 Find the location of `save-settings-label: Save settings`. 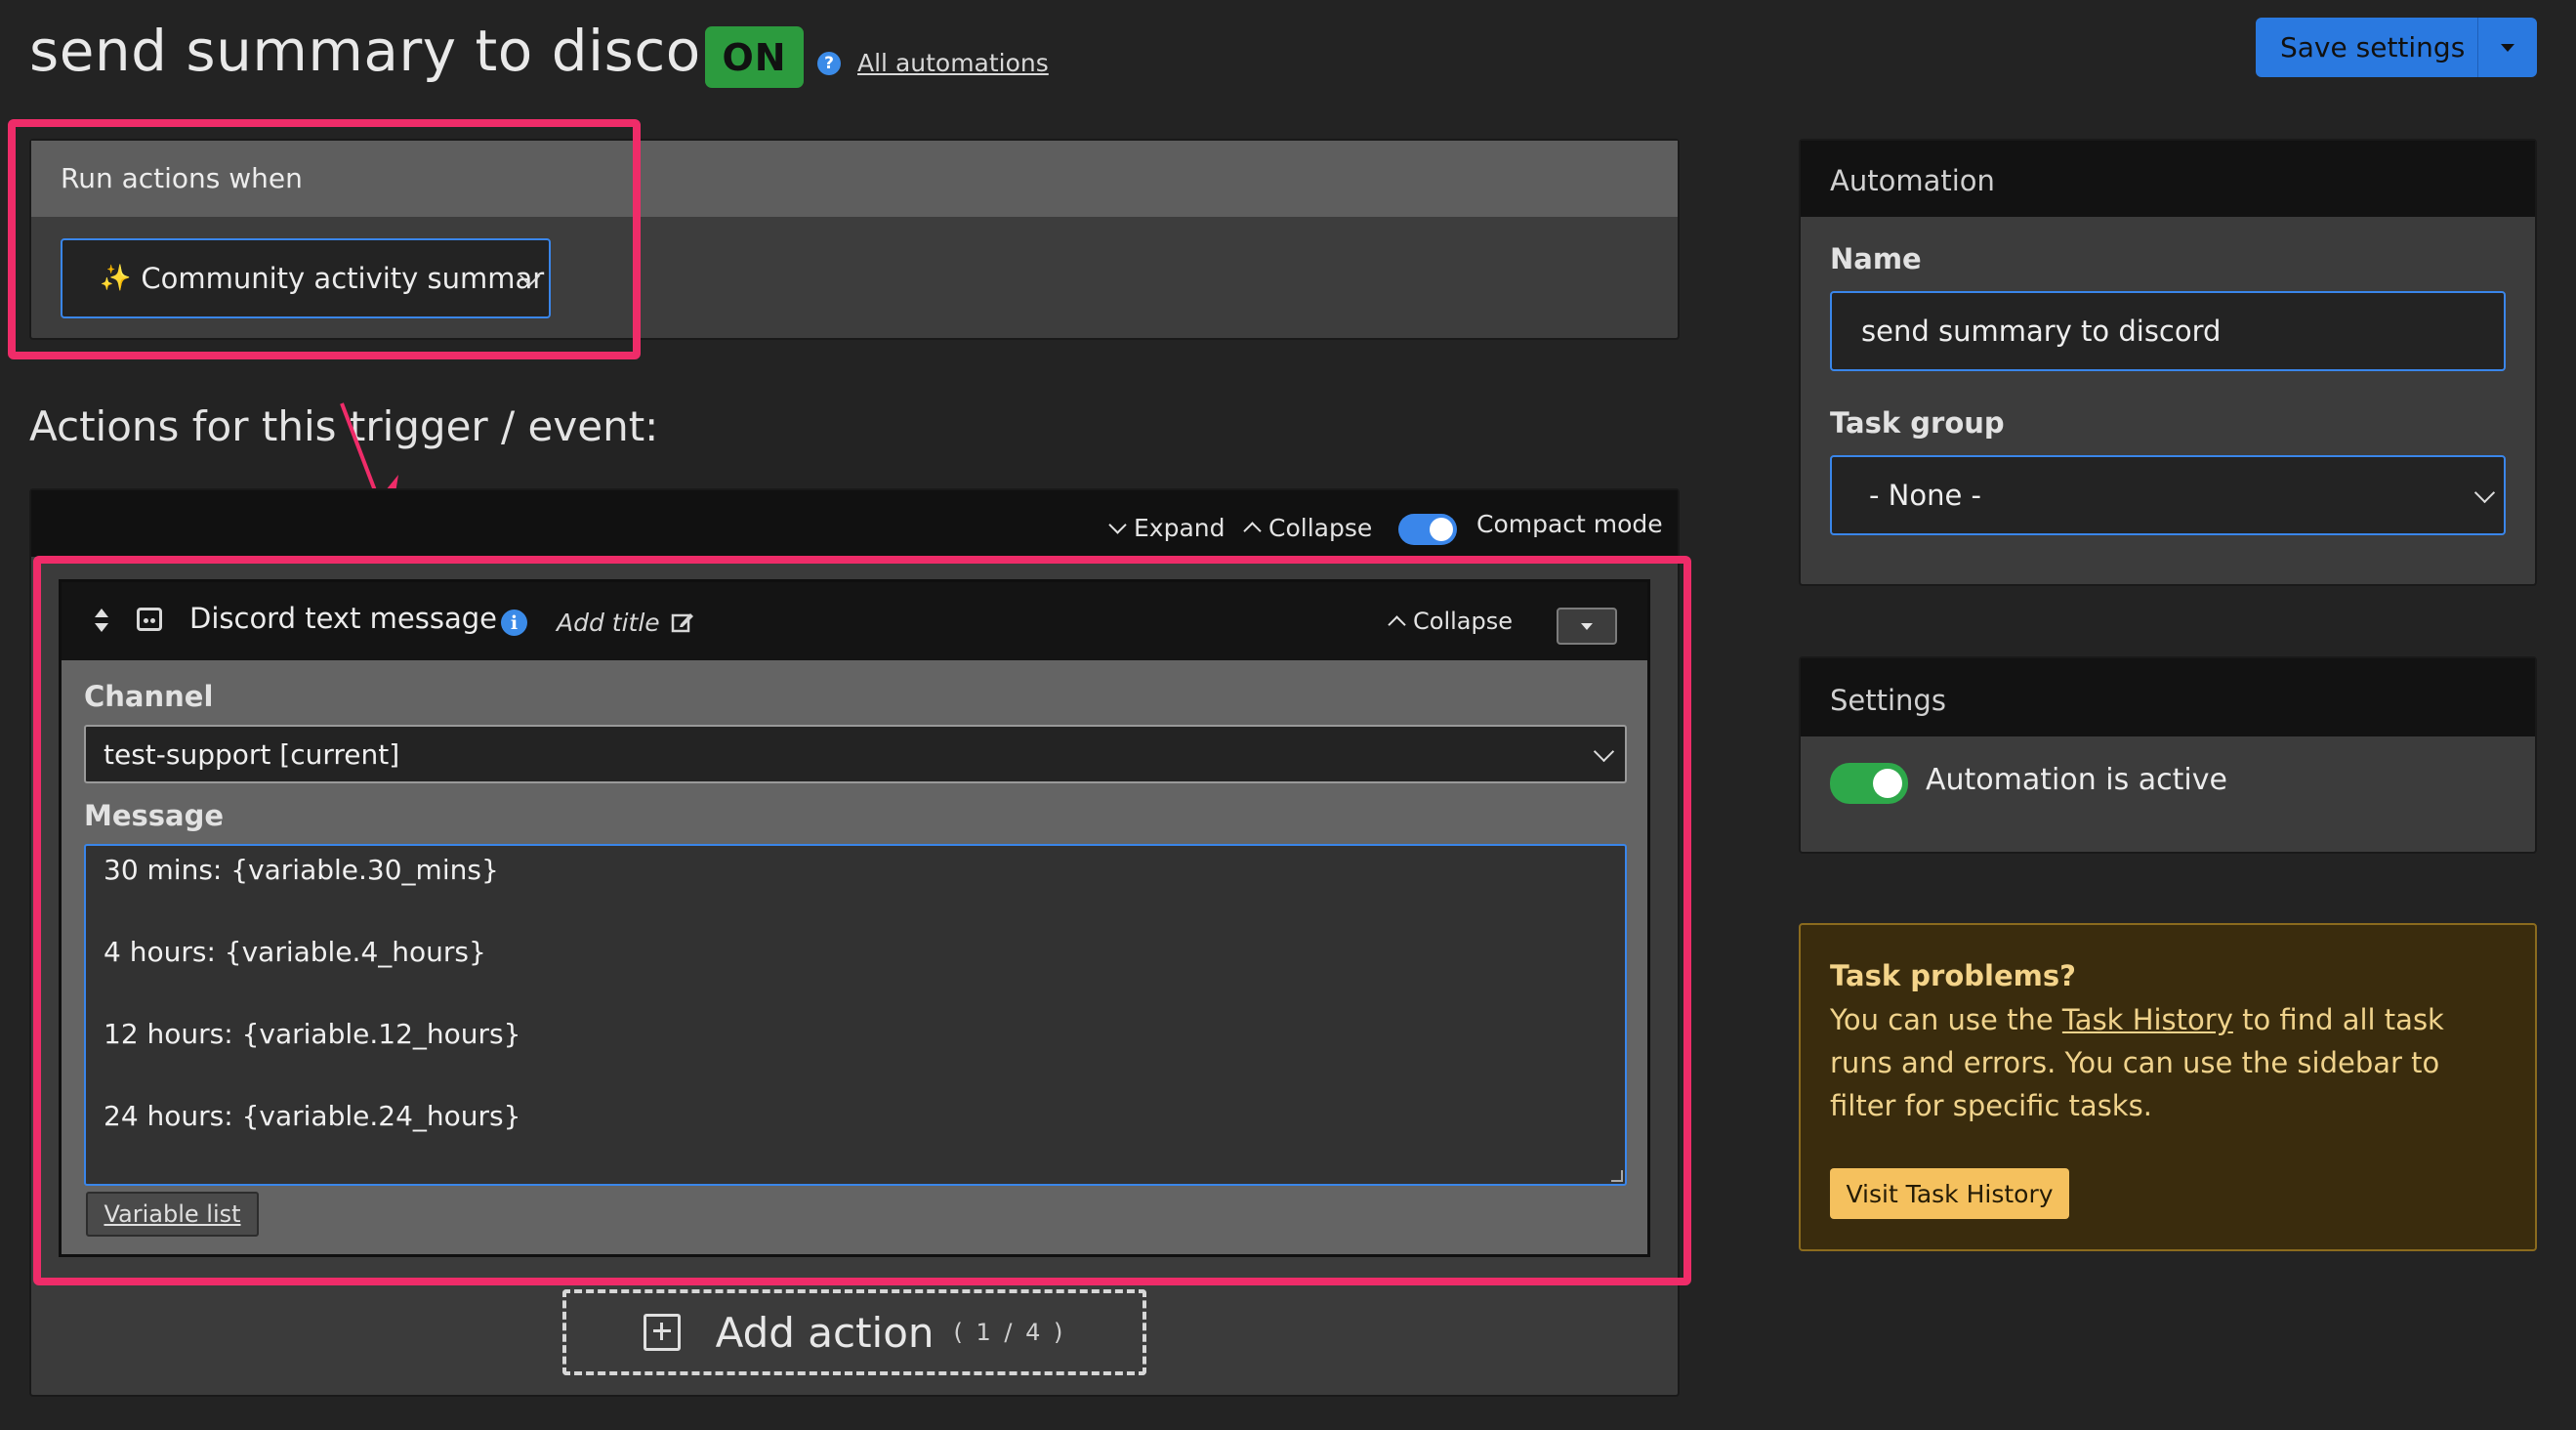

save-settings-label: Save settings is located at coordinates (2373, 47).